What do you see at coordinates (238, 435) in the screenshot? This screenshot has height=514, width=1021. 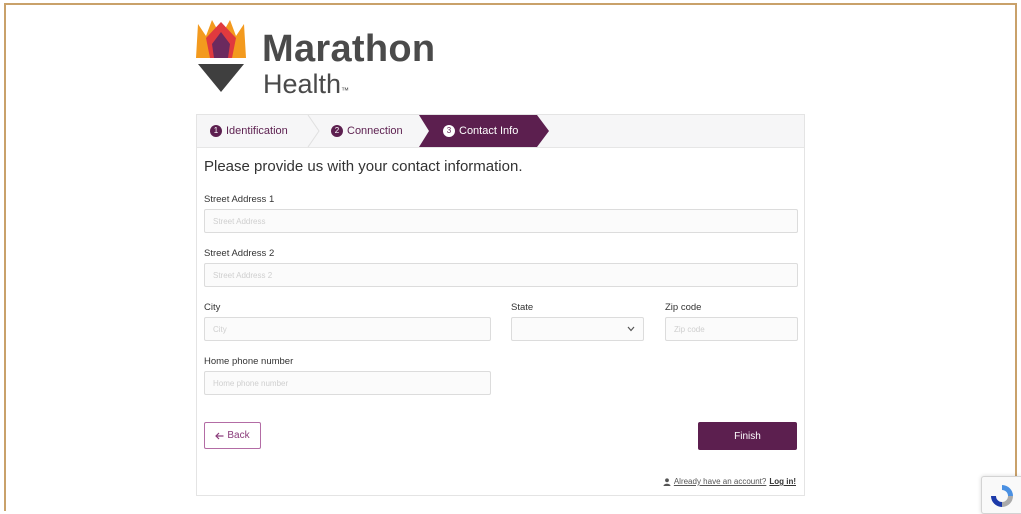 I see `back-button-label: Back` at bounding box center [238, 435].